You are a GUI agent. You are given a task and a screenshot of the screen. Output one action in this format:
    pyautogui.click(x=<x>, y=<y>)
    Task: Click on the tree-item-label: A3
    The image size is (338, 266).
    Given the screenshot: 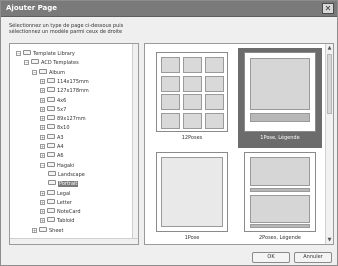 What is the action you would take?
    pyautogui.click(x=60, y=137)
    